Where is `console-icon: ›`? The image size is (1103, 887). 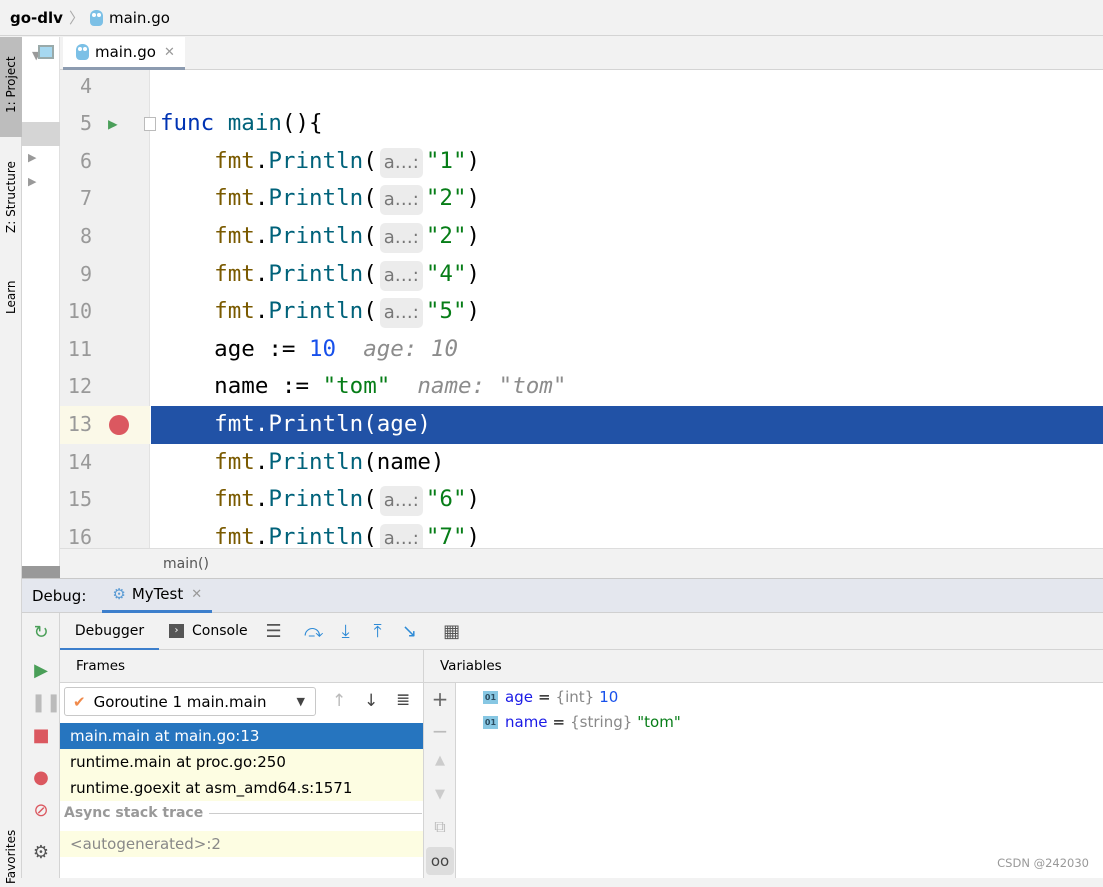
console-icon: › is located at coordinates (176, 631).